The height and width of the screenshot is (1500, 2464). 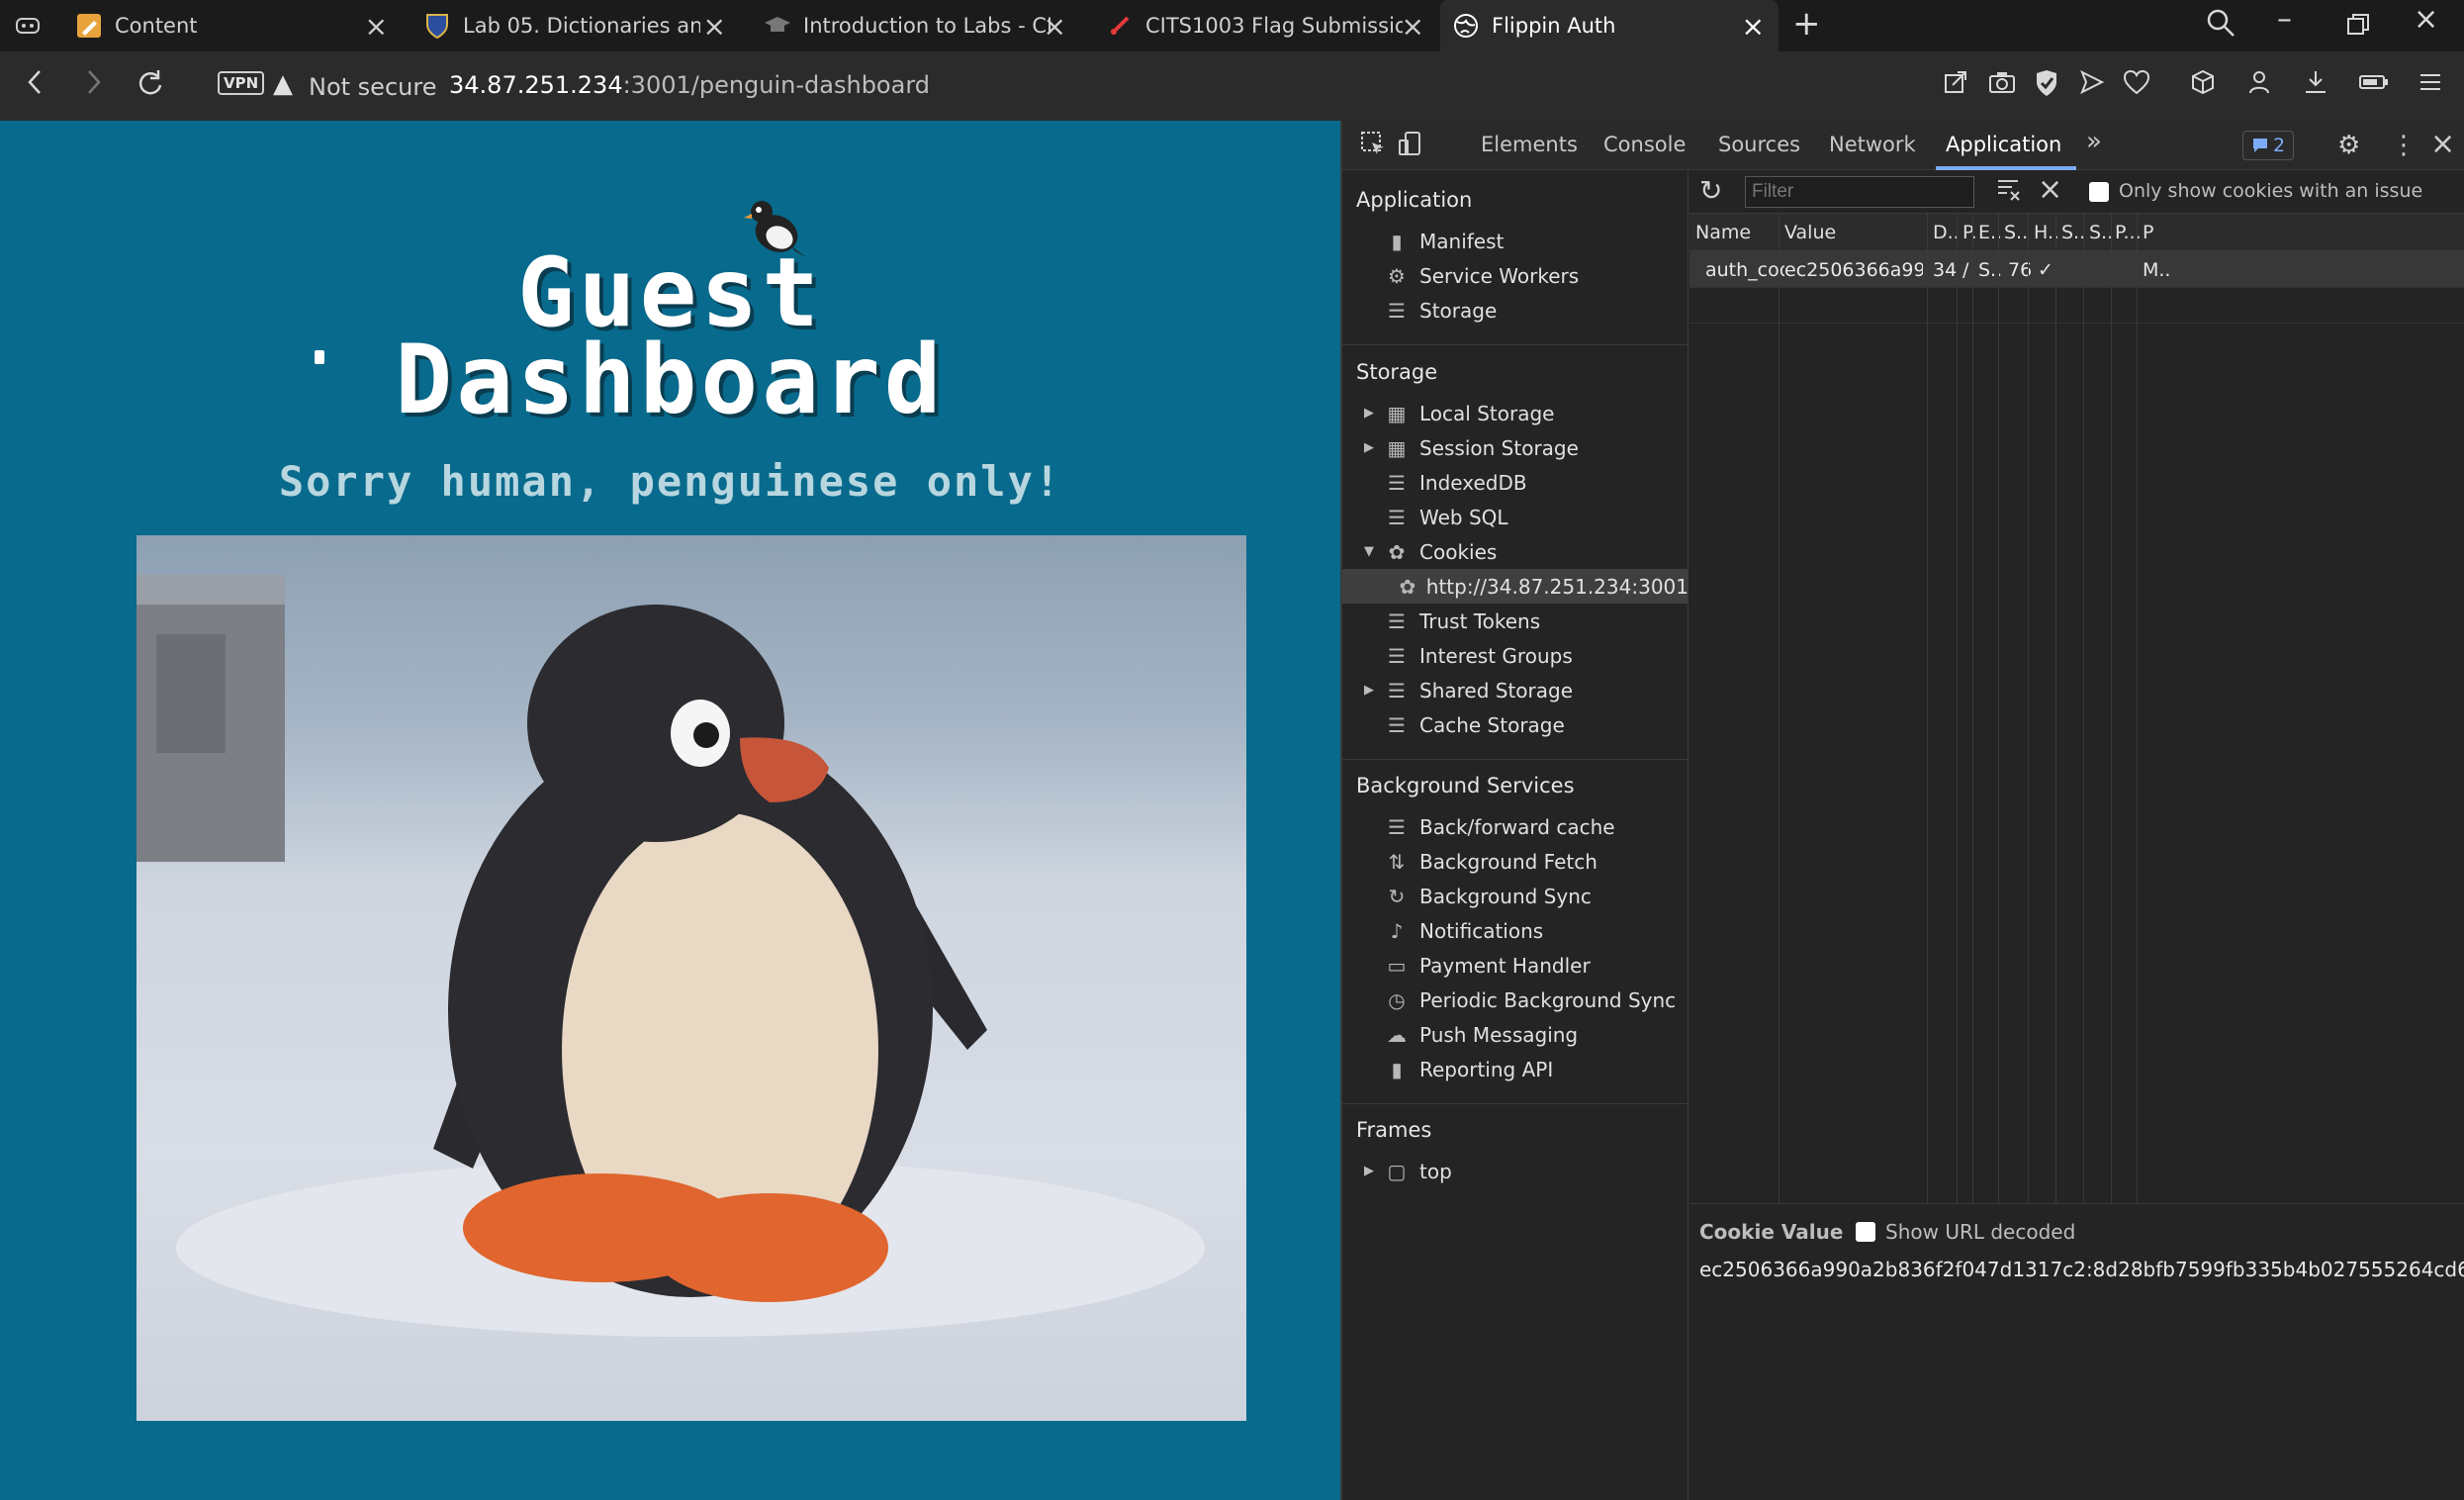 I want to click on row-divider, so click(x=2076, y=287).